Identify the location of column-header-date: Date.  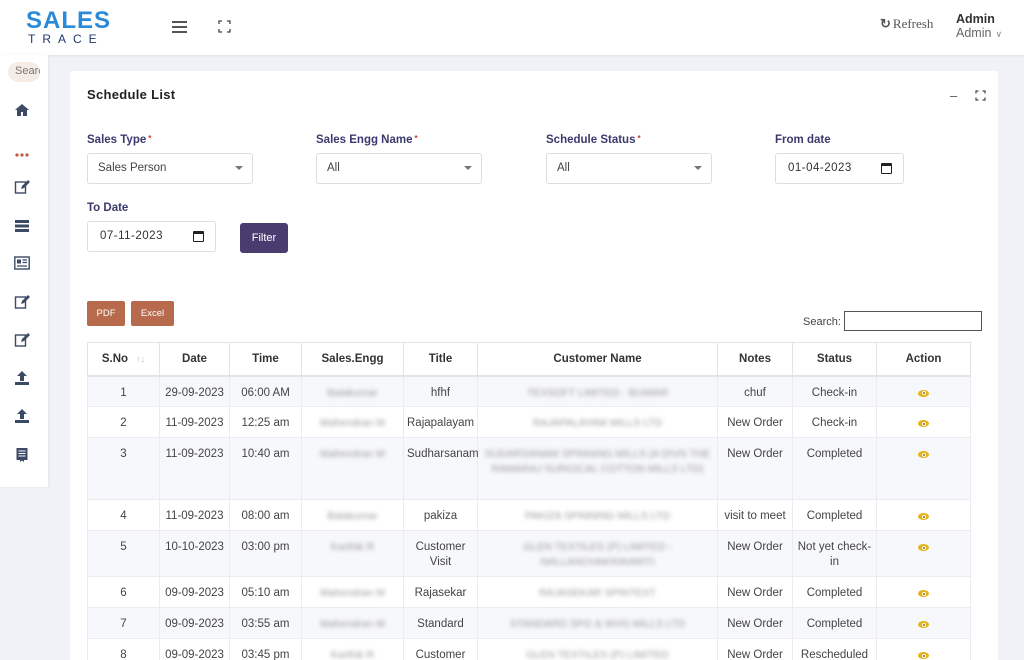
(194, 359).